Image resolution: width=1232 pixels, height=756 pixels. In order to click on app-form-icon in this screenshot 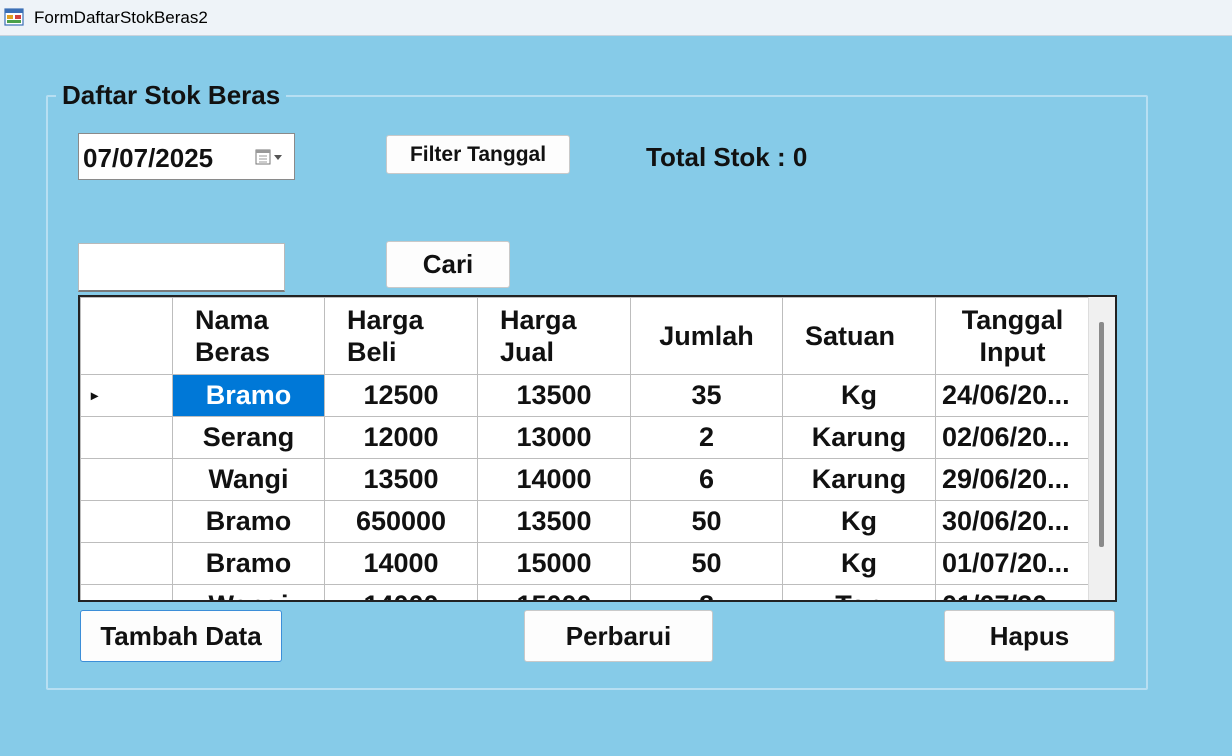, I will do `click(14, 17)`.